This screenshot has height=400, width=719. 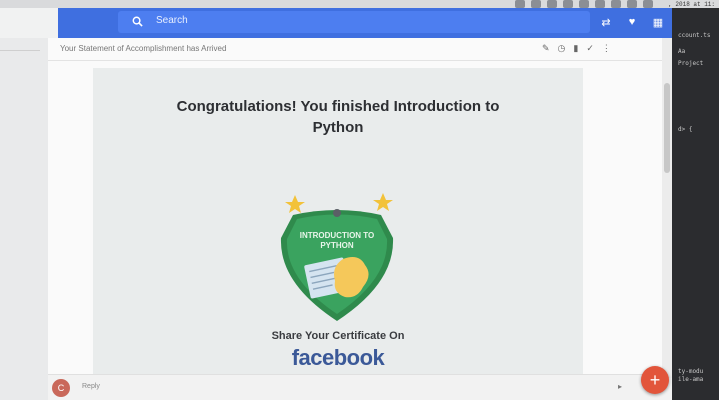 What do you see at coordinates (632, 22) in the screenshot?
I see `extension-icon: ♥` at bounding box center [632, 22].